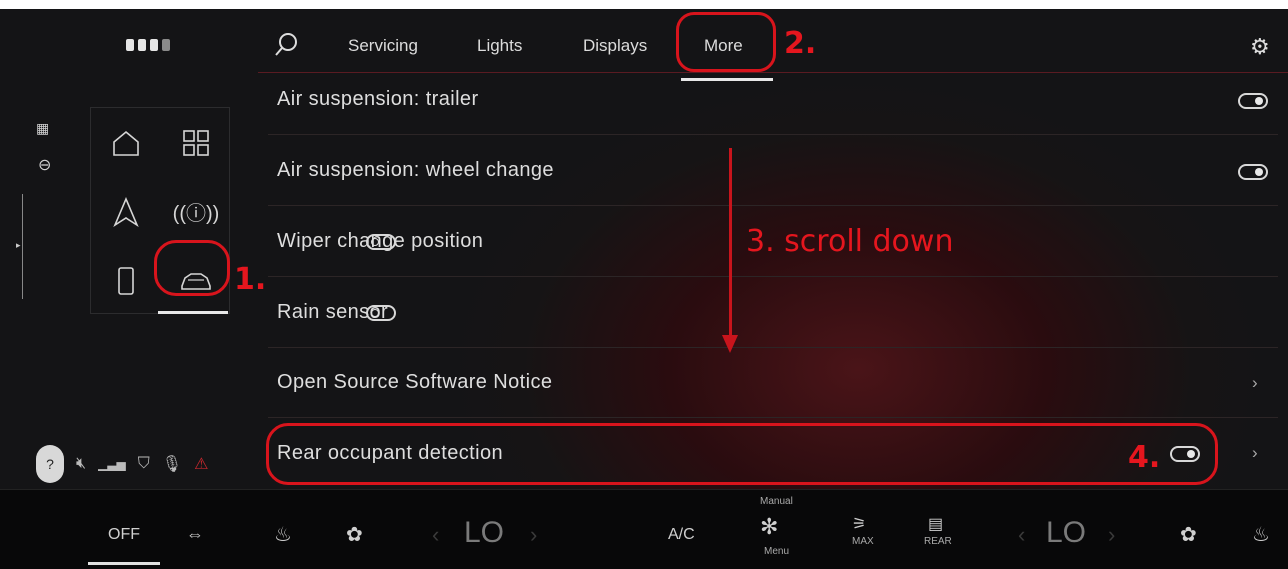 The height and width of the screenshot is (569, 1288). I want to click on status-icons-row: ? 🔇︎ ▁▃▅ ⛉ 🎙︎ ⚠, so click(122, 464).